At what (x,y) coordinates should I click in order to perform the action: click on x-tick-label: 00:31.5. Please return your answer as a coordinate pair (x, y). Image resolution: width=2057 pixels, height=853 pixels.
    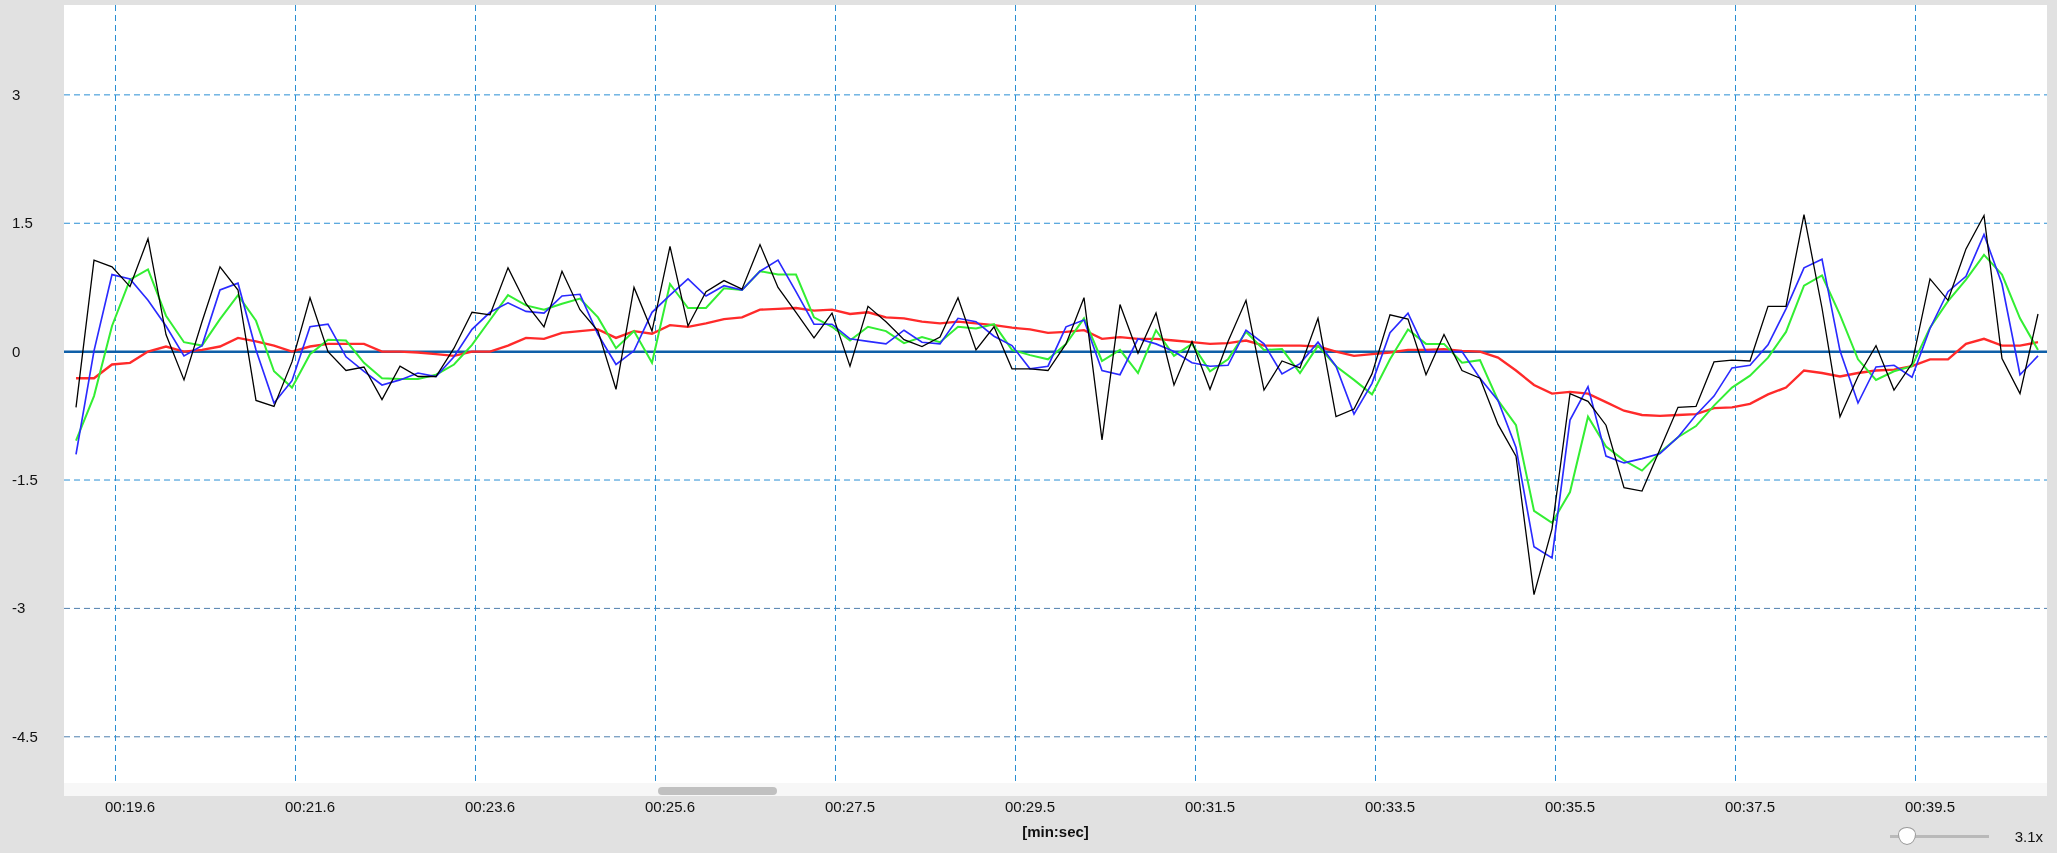
    Looking at the image, I should click on (1210, 806).